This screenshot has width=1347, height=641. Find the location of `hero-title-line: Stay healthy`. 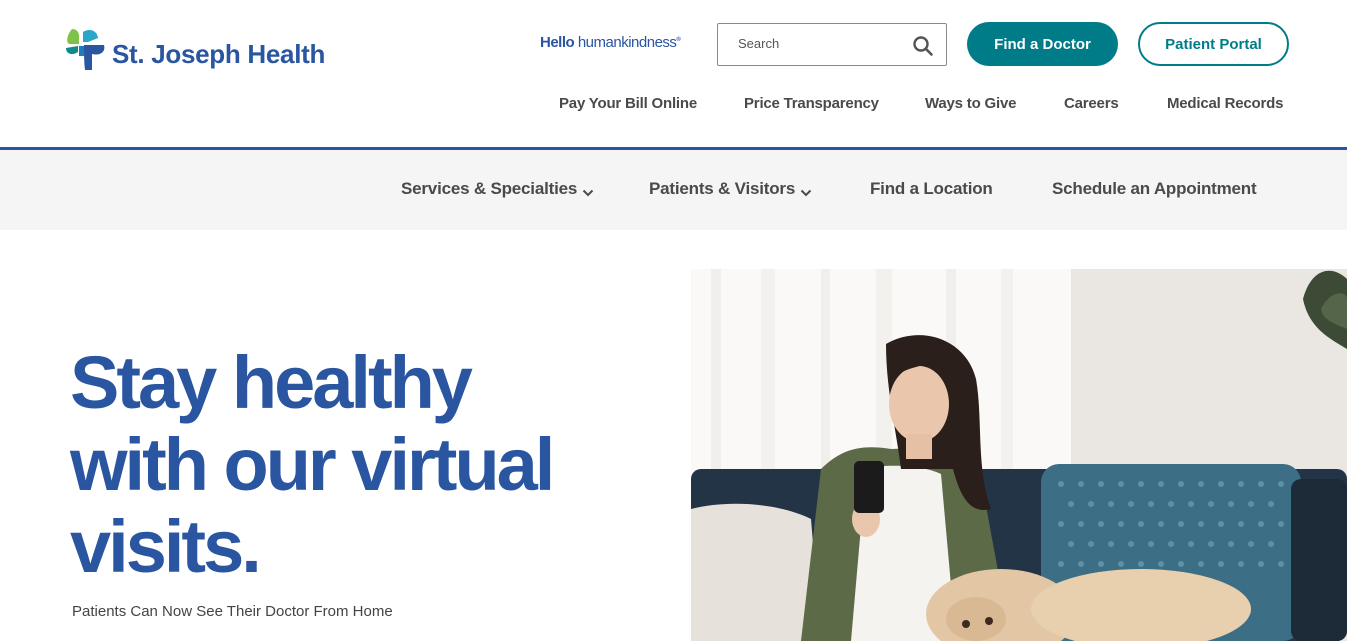

hero-title-line: Stay healthy is located at coordinates (271, 382).